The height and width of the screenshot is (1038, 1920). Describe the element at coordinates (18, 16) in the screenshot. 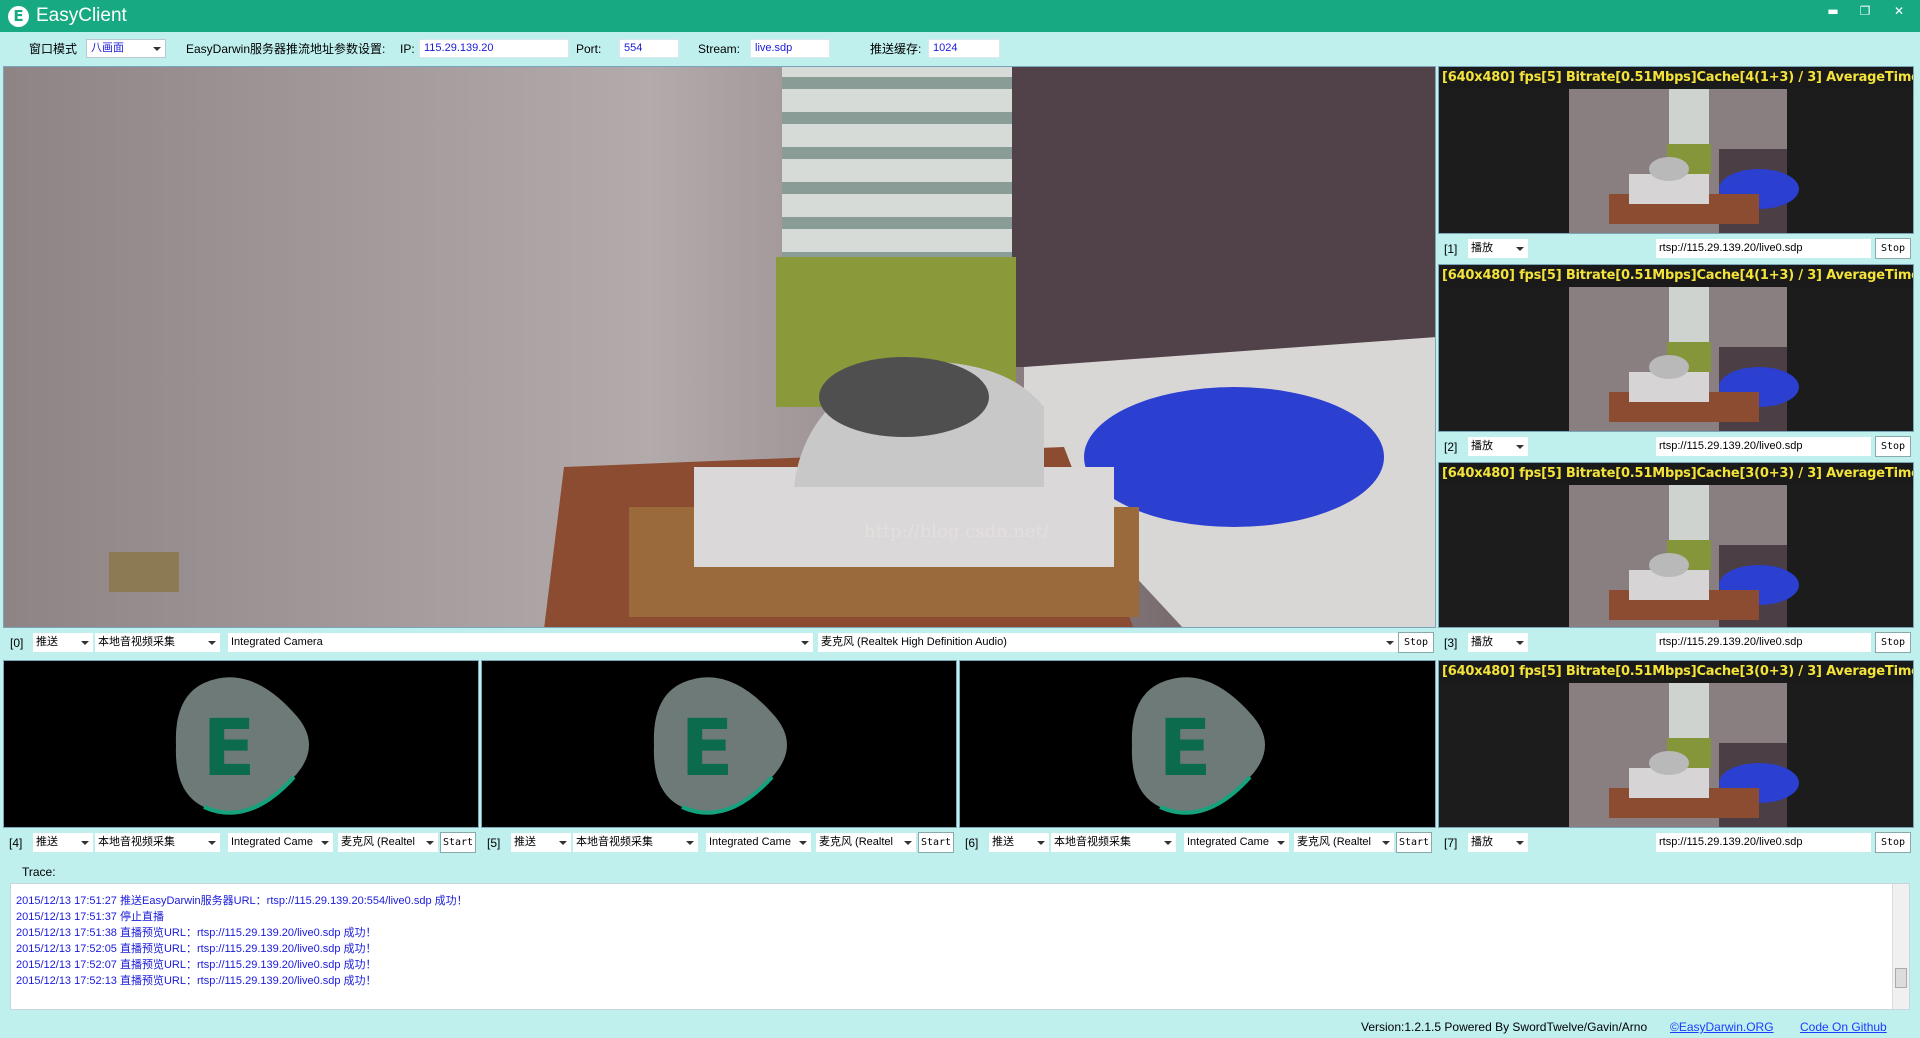

I see `app-logo-icon: E` at that location.